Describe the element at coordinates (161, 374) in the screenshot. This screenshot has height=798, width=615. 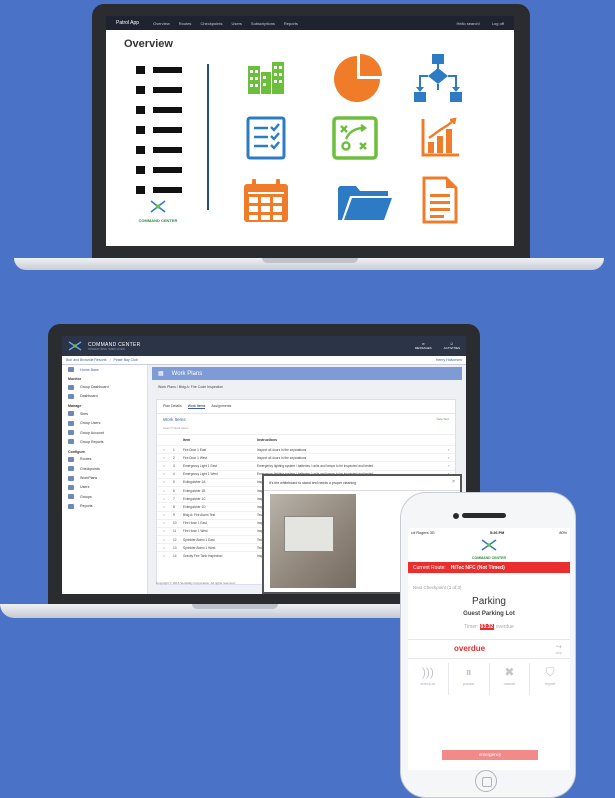
I see `grid-icon: ▦` at that location.